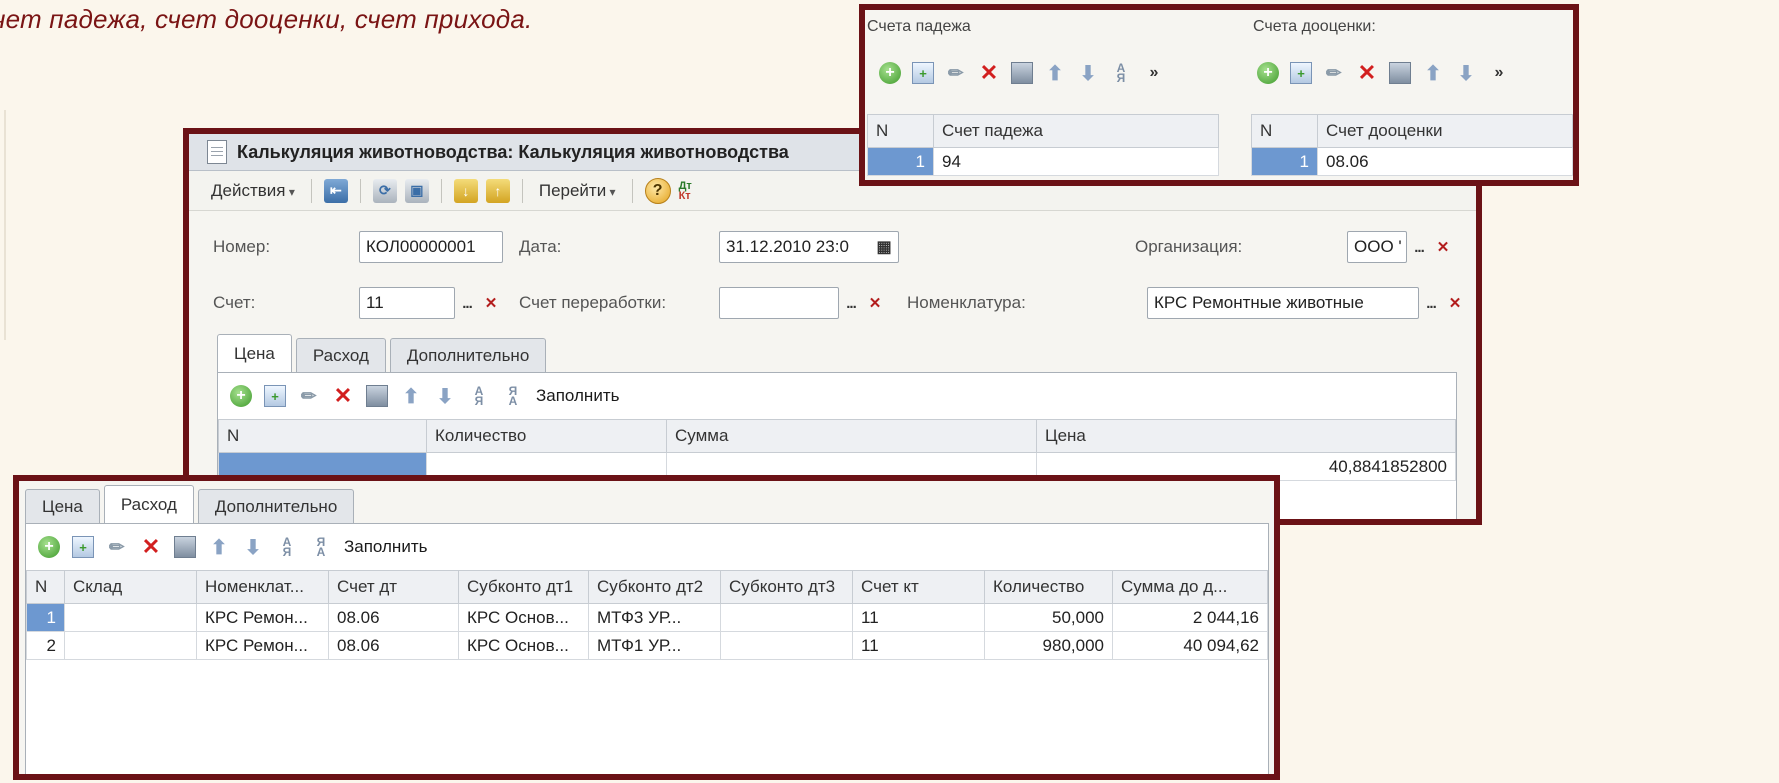  What do you see at coordinates (1076, 131) in the screenshot?
I see `column-header: Счет падежа` at bounding box center [1076, 131].